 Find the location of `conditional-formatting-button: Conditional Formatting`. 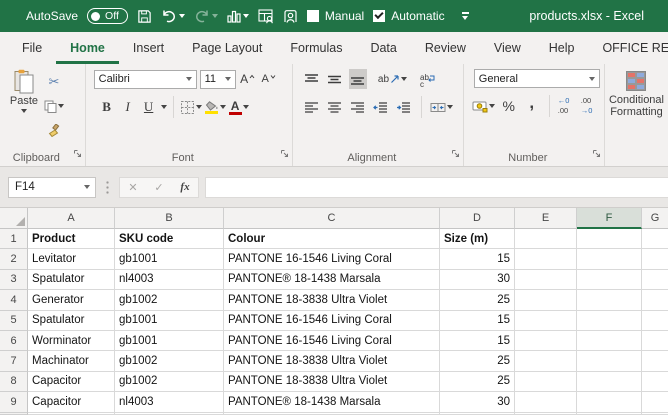

conditional-formatting-button: Conditional Formatting is located at coordinates (636, 93).